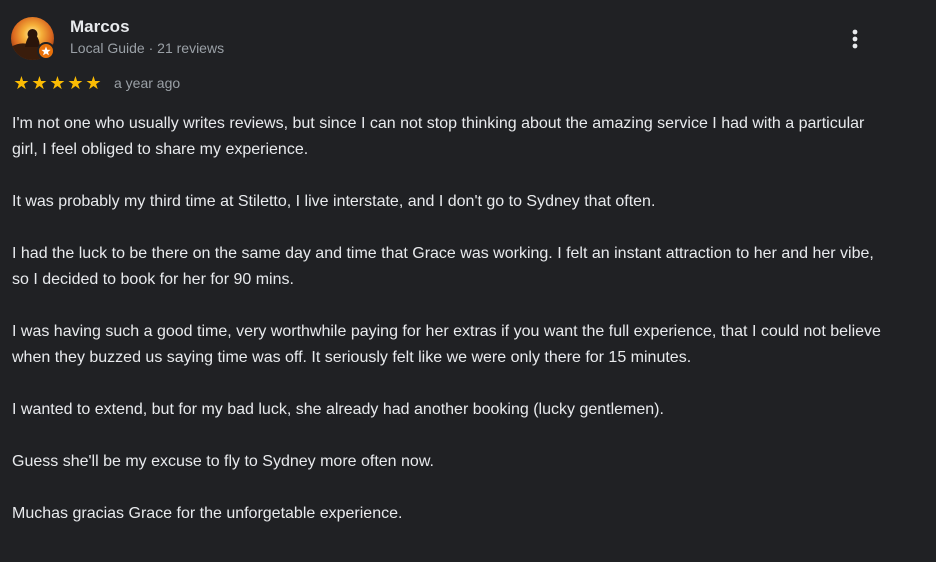 This screenshot has height=562, width=936. What do you see at coordinates (100, 27) in the screenshot?
I see `author-name: Marcos` at bounding box center [100, 27].